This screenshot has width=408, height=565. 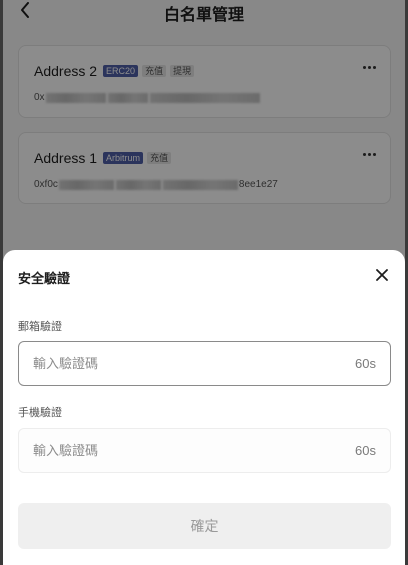 I want to click on email-code-field: 60s, so click(x=204, y=363).